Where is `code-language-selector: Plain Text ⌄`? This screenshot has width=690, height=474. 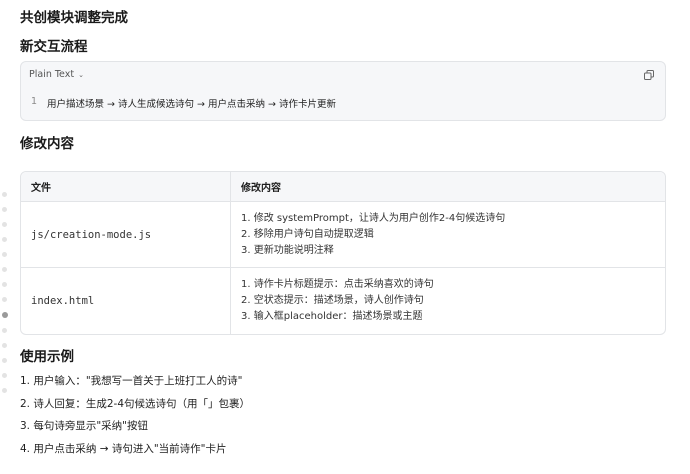
code-language-selector: Plain Text ⌄ is located at coordinates (56, 74).